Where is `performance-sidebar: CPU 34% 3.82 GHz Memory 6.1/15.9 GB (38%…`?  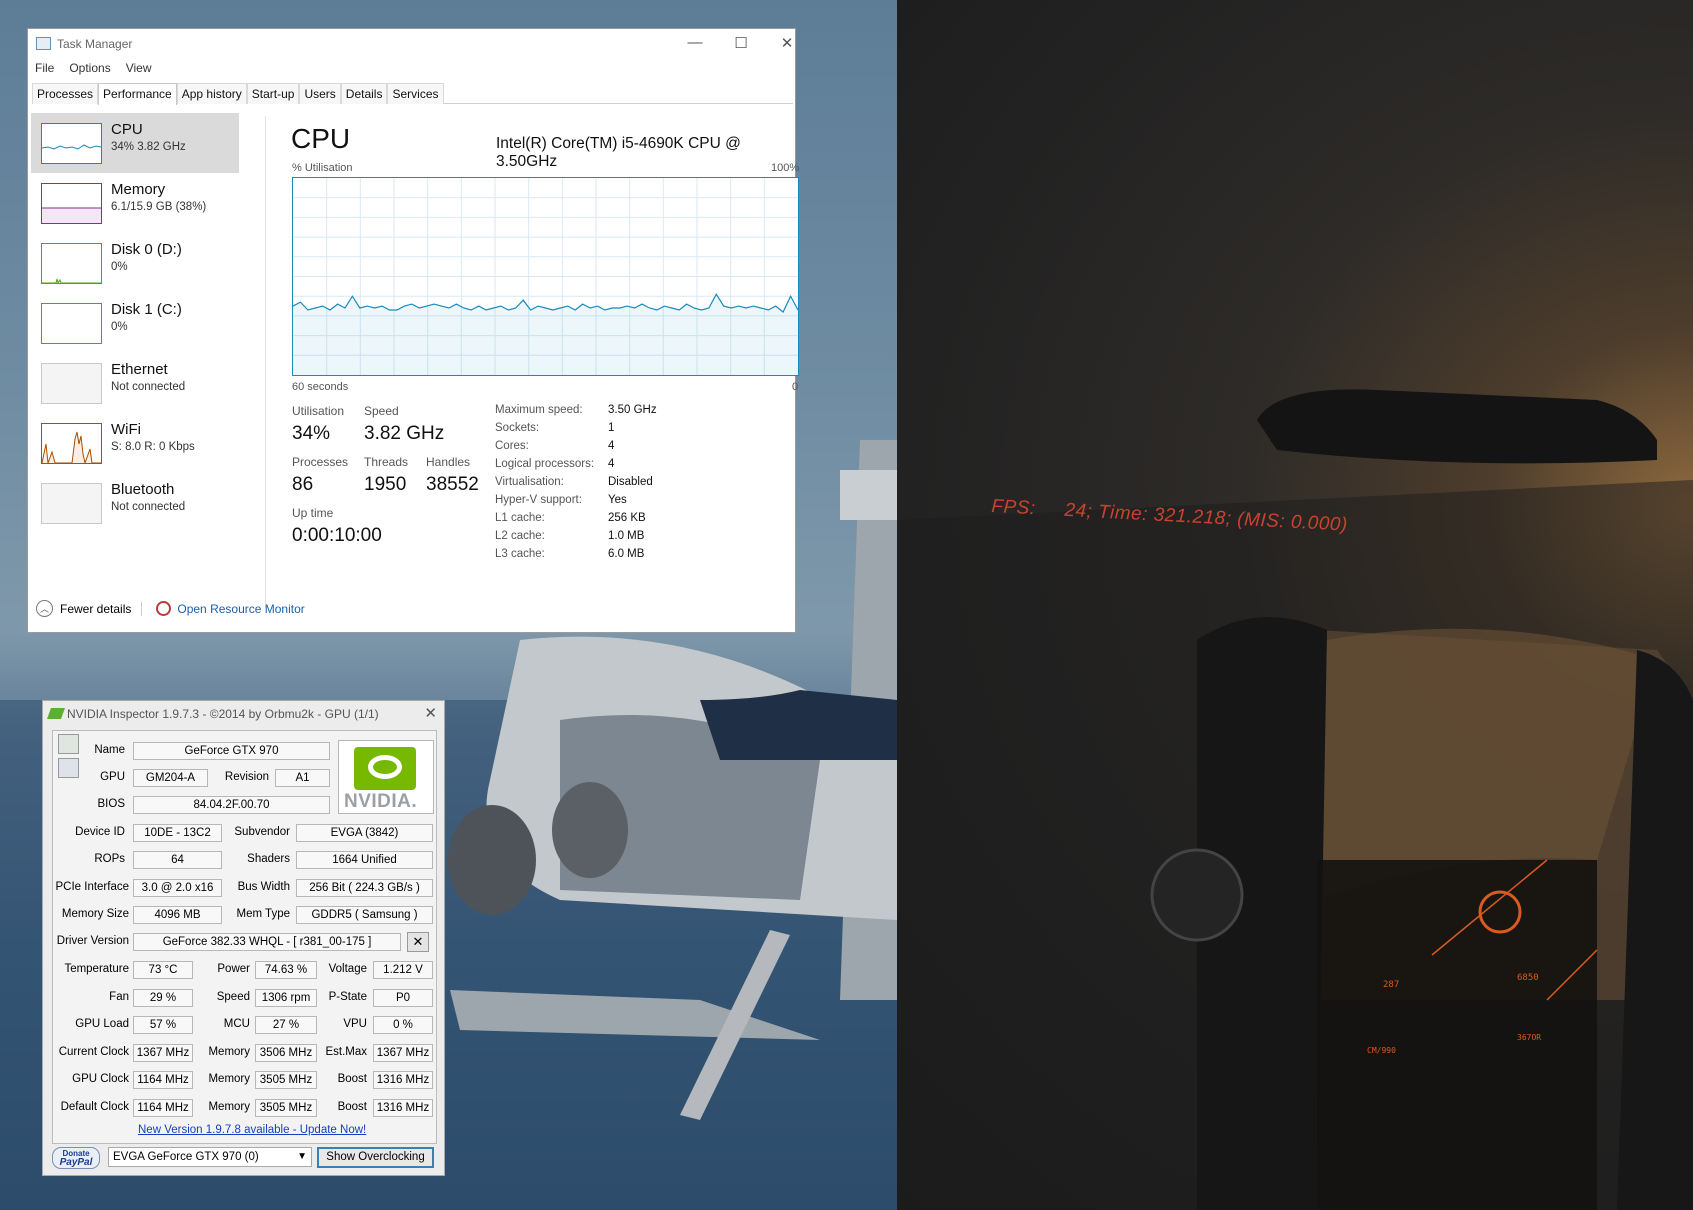 performance-sidebar: CPU 34% 3.82 GHz Memory 6.1/15.9 GB (38%… is located at coordinates (135, 323).